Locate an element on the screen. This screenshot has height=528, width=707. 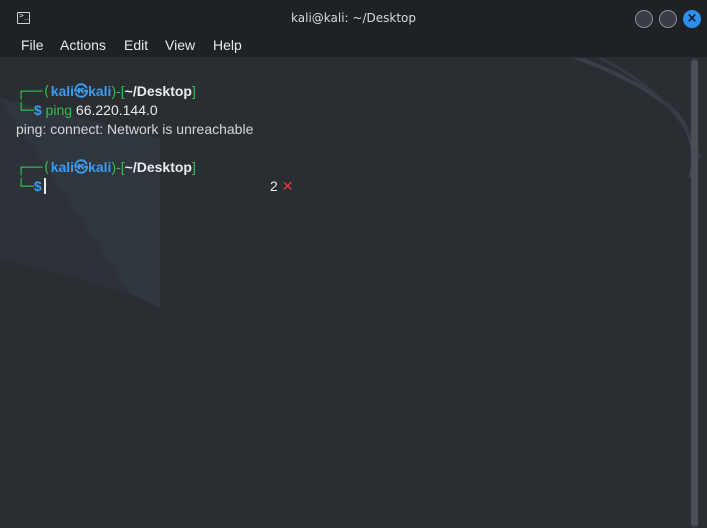
scrollbar is located at coordinates (694, 293).